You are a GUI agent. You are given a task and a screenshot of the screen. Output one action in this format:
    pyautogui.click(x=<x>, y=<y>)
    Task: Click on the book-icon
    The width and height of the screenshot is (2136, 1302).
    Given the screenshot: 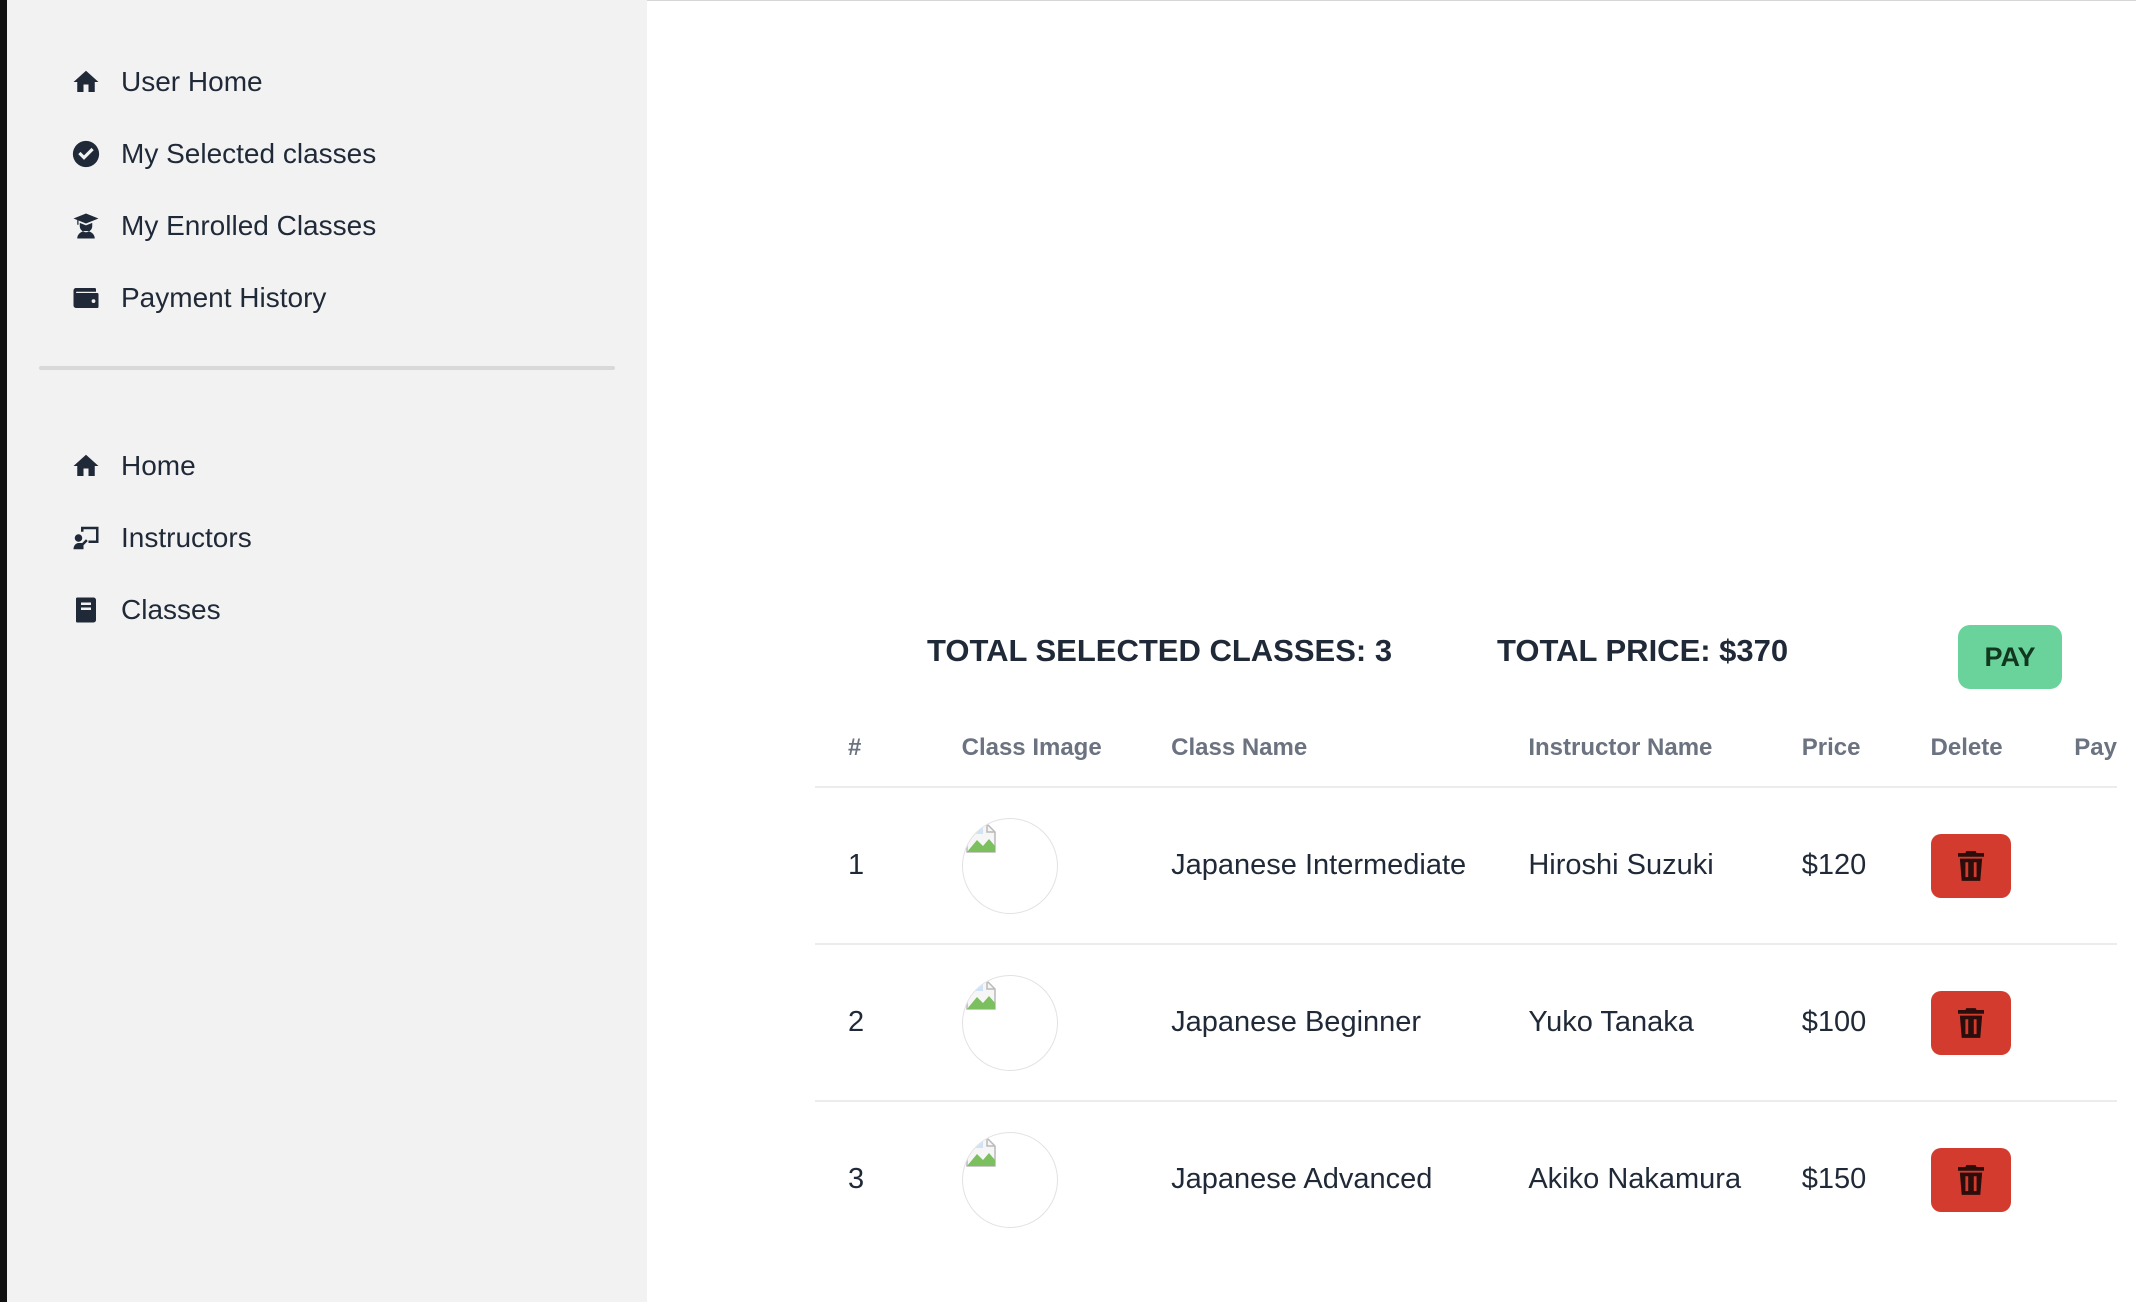 What is the action you would take?
    pyautogui.click(x=86, y=610)
    